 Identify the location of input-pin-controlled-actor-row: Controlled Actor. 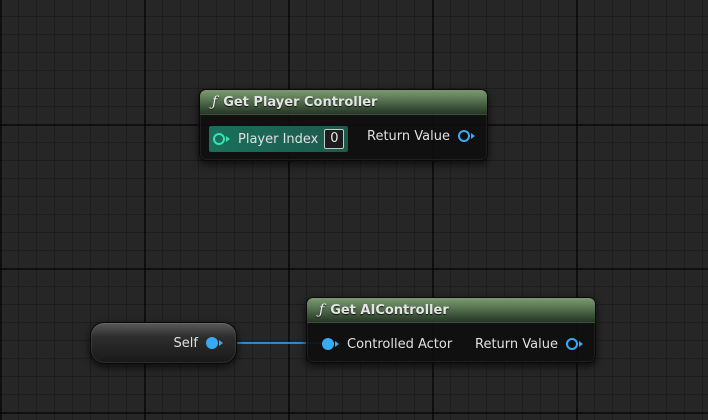
(387, 344).